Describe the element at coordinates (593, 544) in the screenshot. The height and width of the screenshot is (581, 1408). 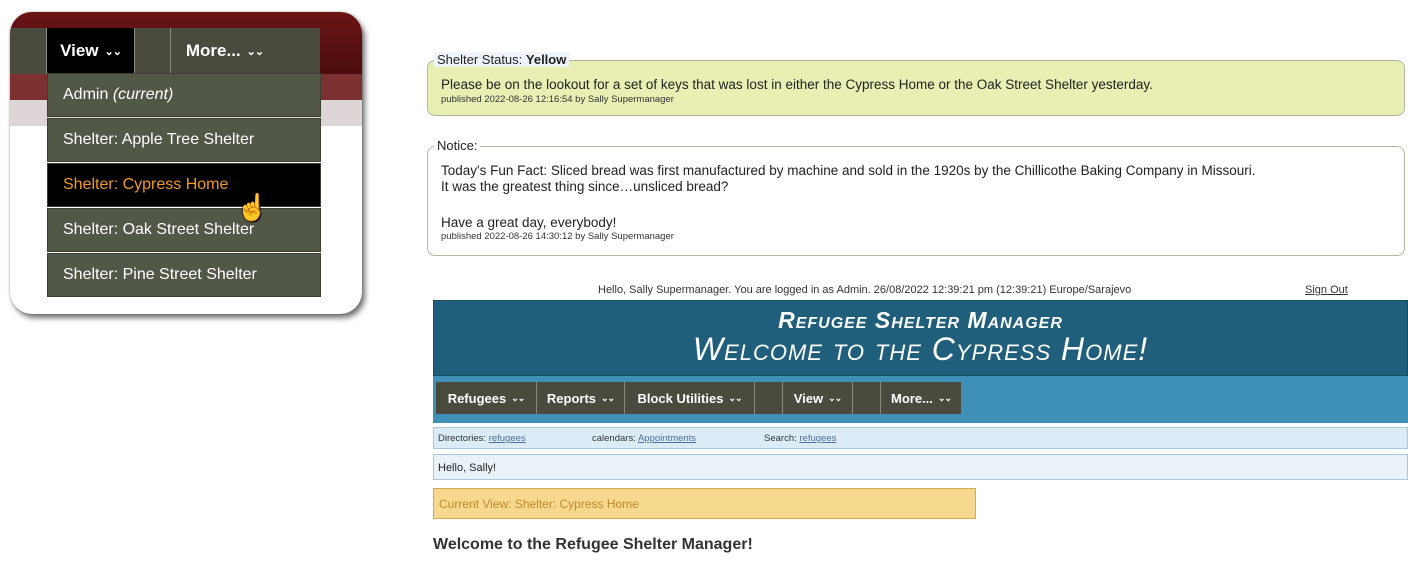
I see `welcome-heading: Welcome to the Refugee Shelter Manager!` at that location.